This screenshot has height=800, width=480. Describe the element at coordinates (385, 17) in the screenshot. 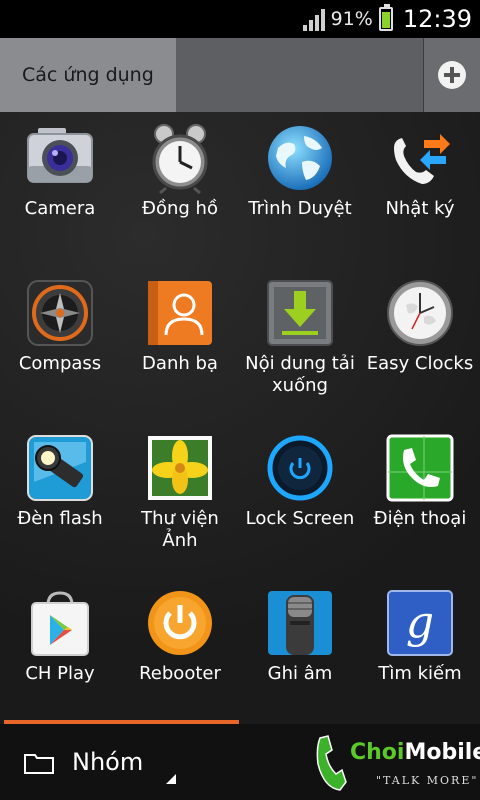

I see `battery-icon` at that location.